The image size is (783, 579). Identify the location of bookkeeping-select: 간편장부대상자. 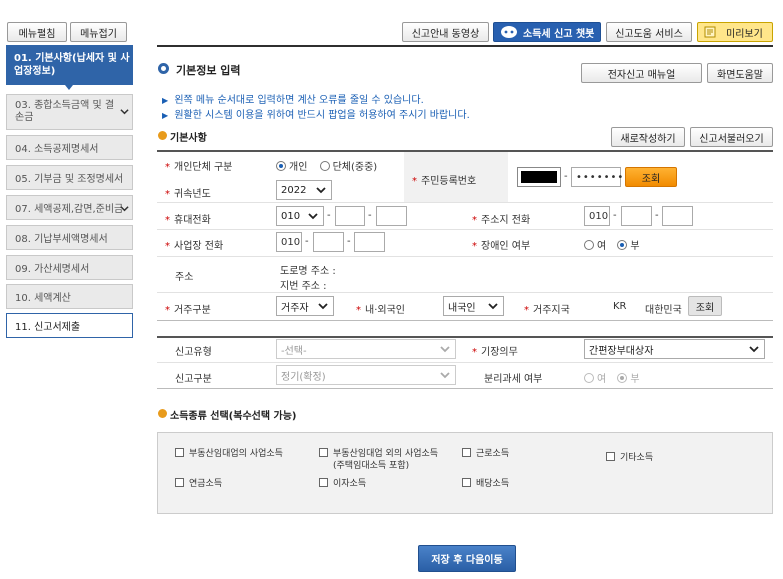
(674, 349).